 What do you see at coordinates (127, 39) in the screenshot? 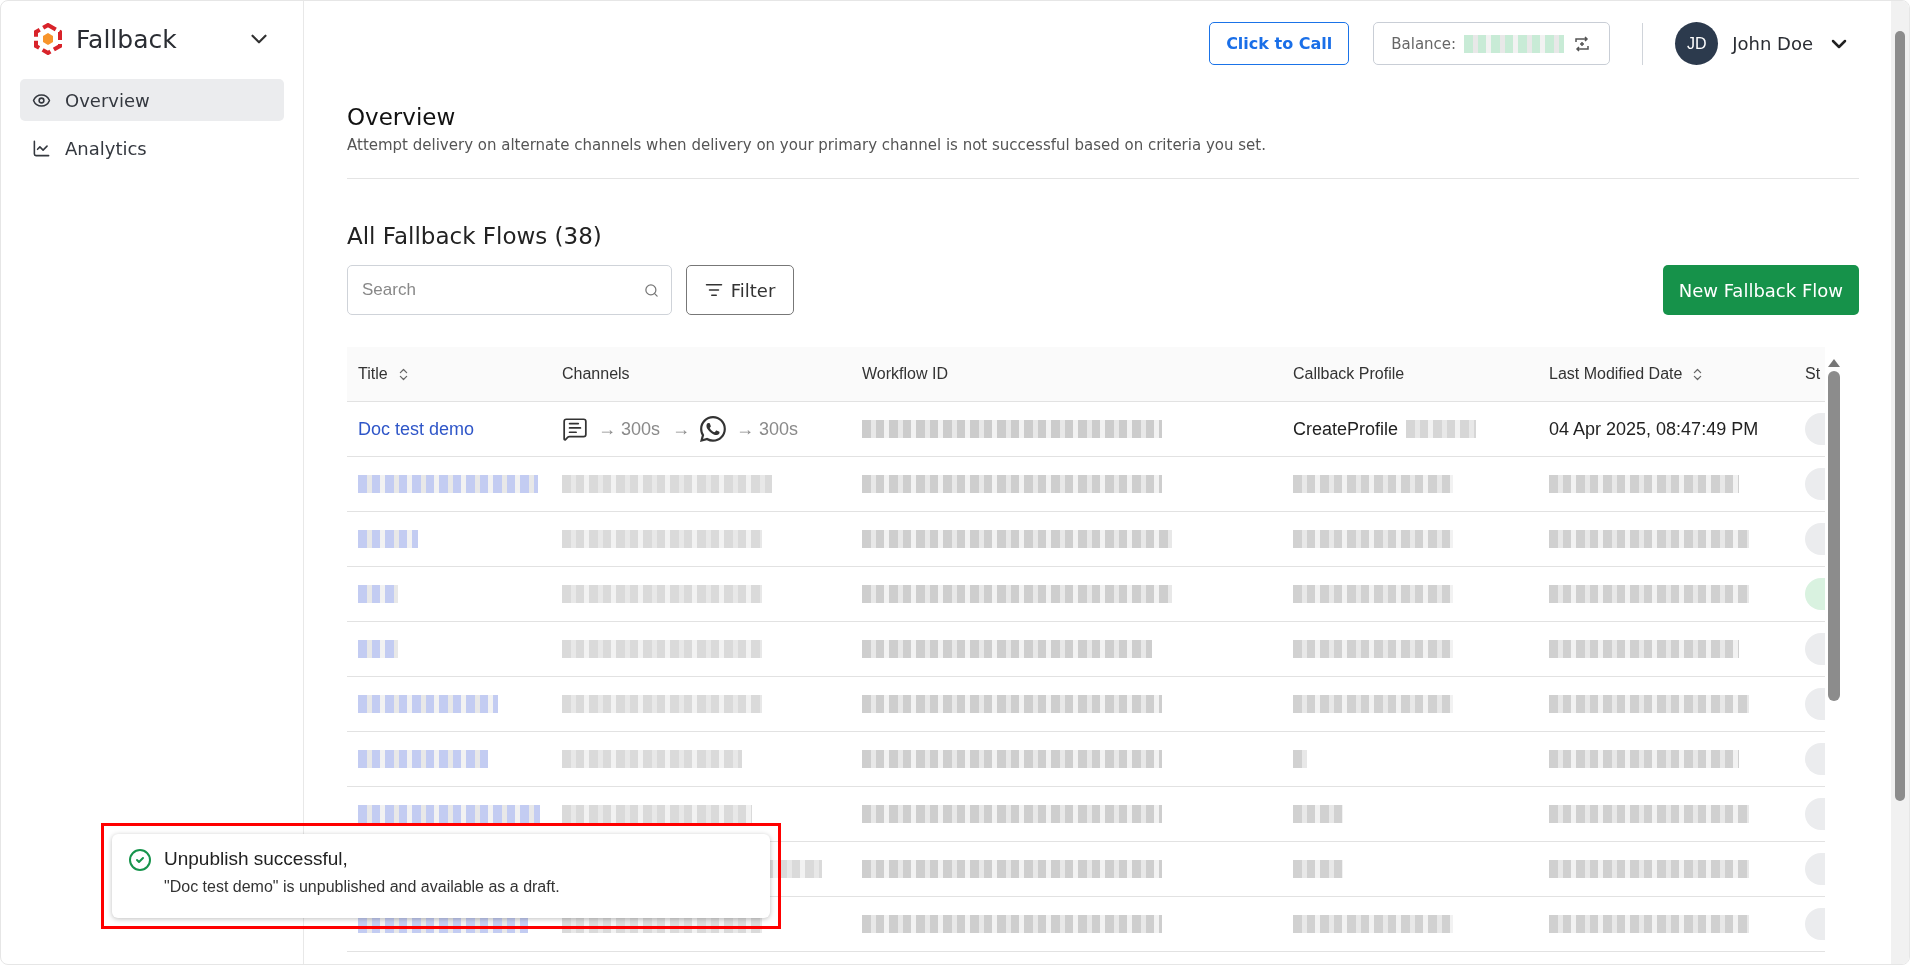
I see `product-name: Fallback` at bounding box center [127, 39].